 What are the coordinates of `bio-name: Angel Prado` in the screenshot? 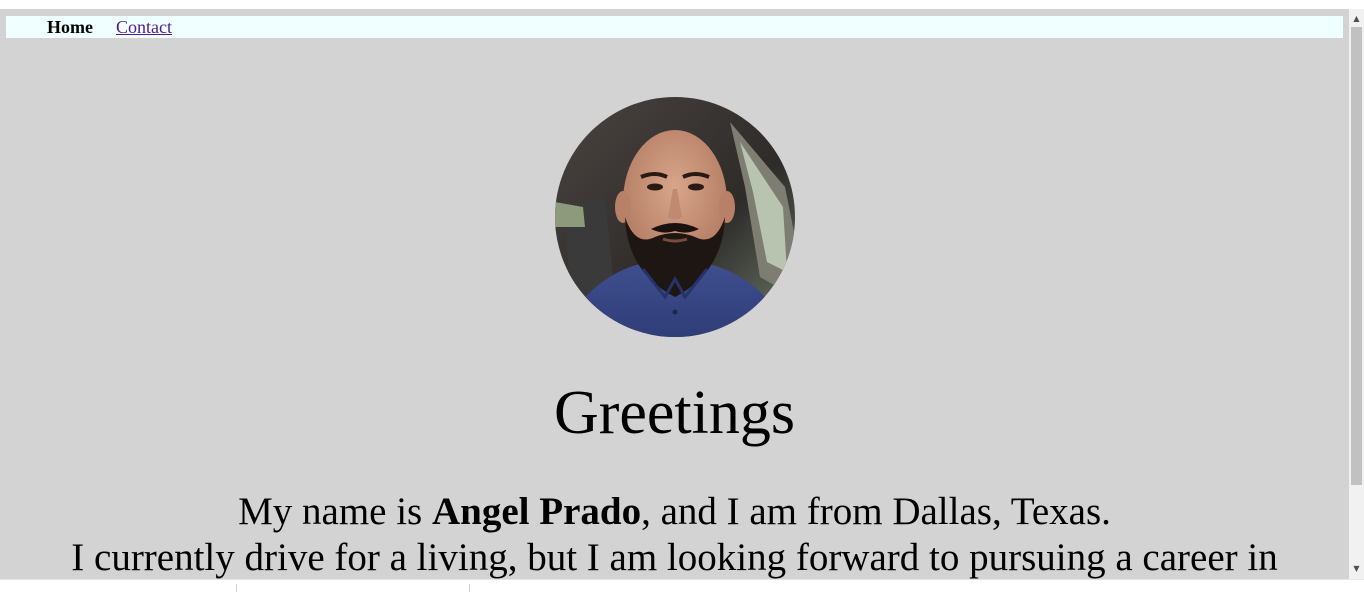 It's located at (537, 511).